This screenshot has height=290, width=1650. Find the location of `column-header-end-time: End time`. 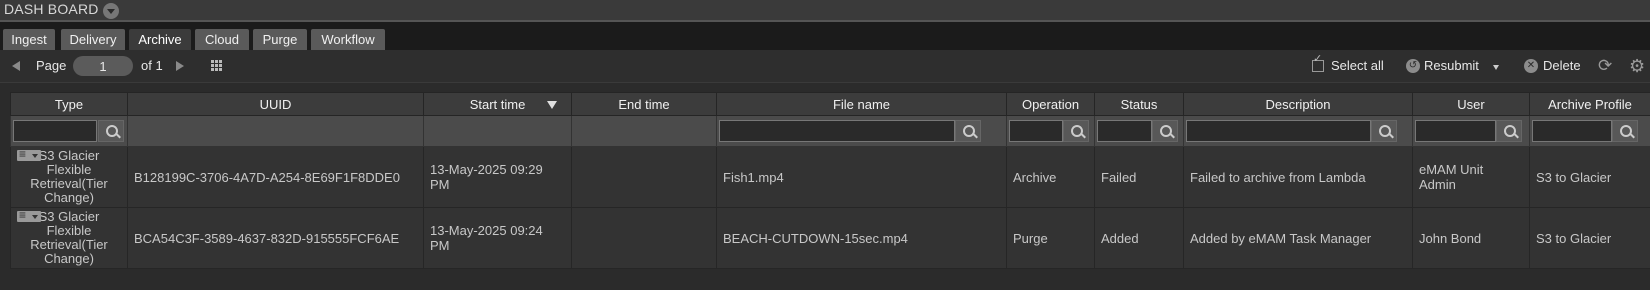

column-header-end-time: End time is located at coordinates (644, 104).